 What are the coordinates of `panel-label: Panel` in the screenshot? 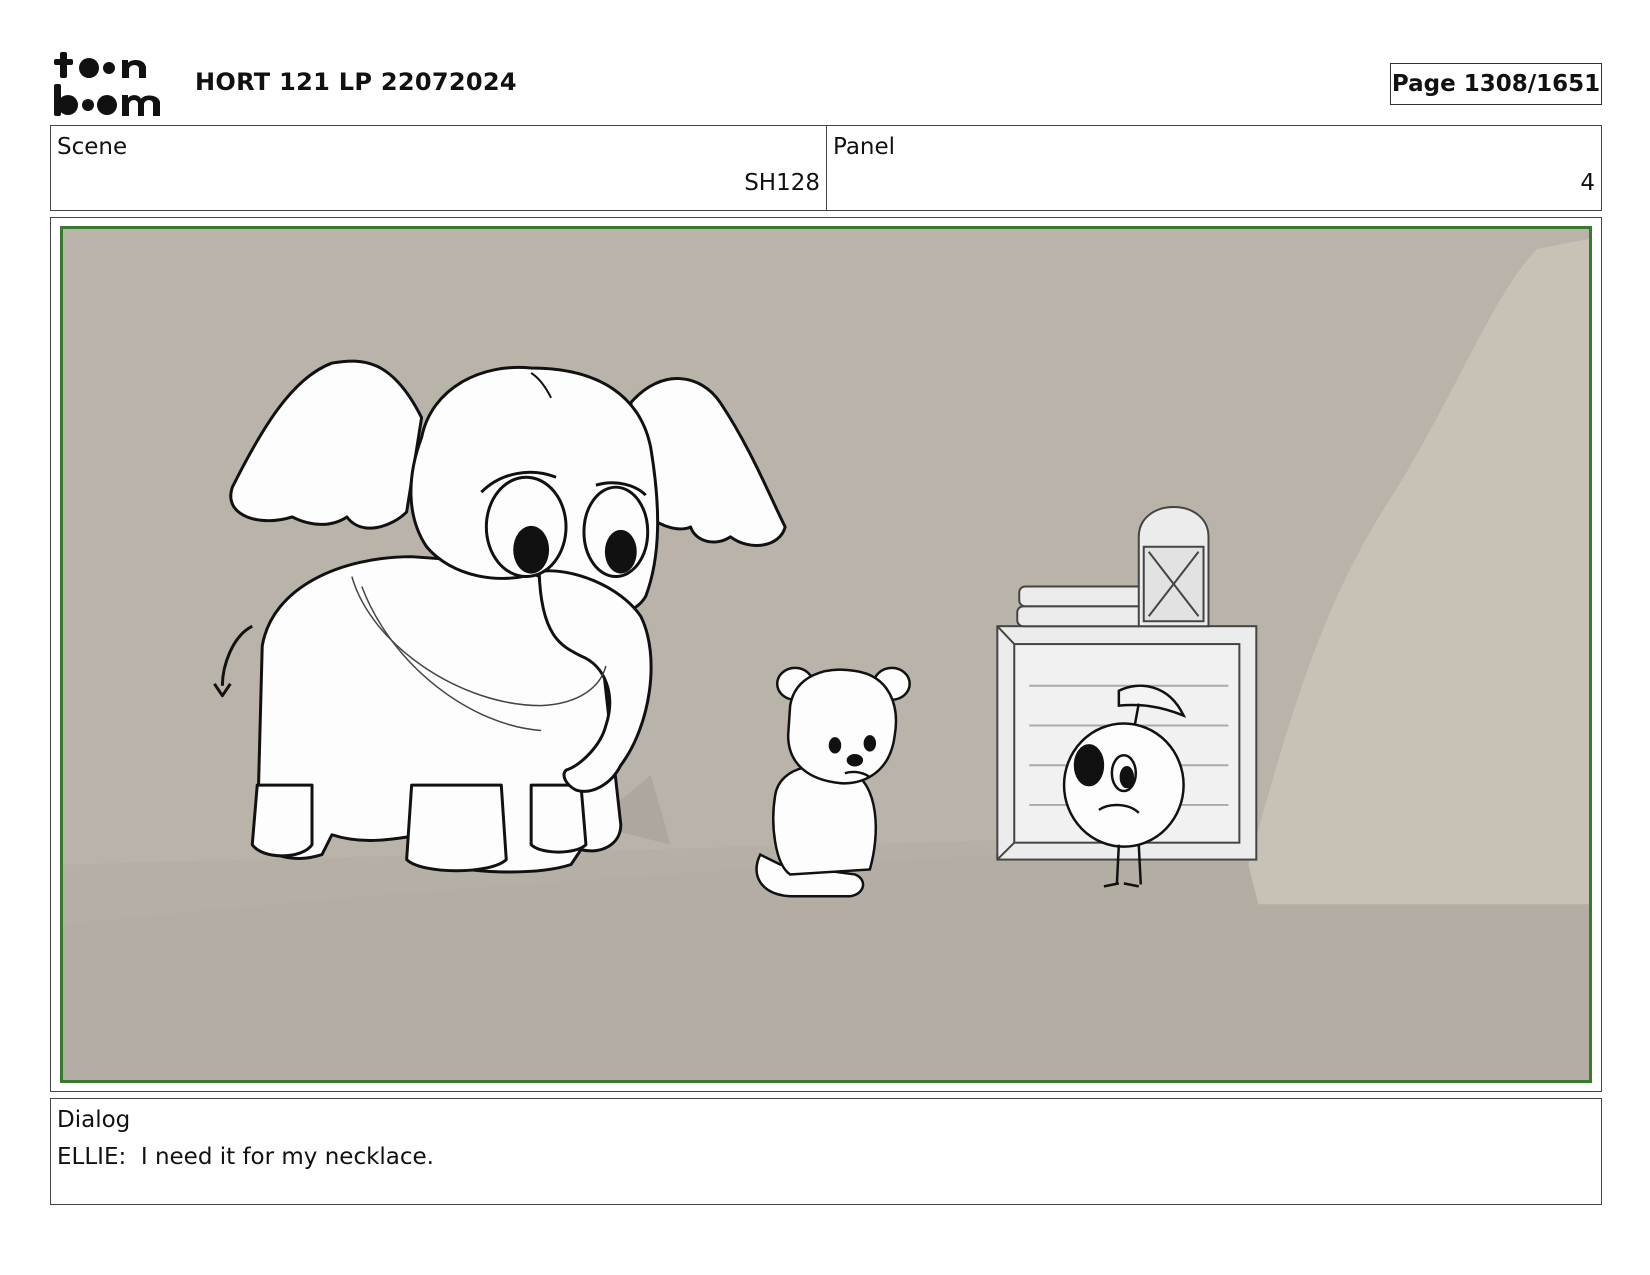 It's located at (864, 147).